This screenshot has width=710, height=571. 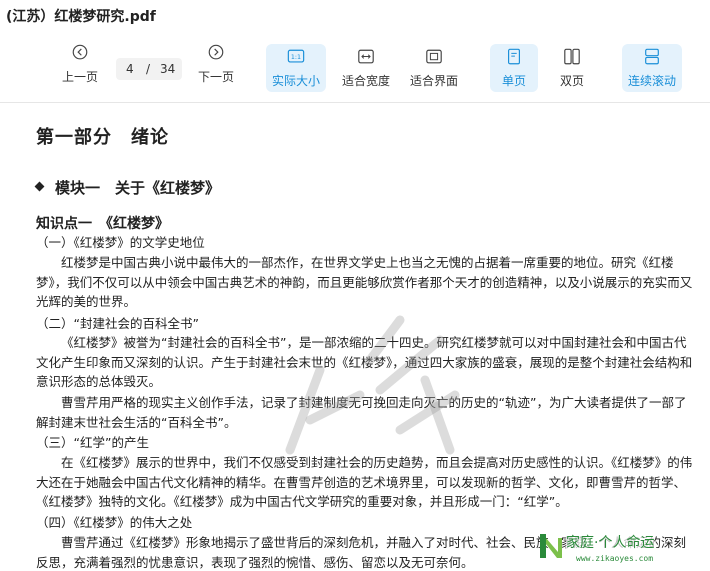 What do you see at coordinates (102, 224) in the screenshot?
I see `knowledge-point-title: 知识点一 《红楼梦》` at bounding box center [102, 224].